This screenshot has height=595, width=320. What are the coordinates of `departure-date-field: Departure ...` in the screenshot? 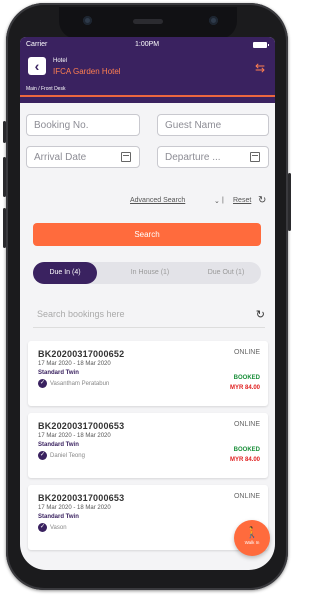 It's located at (213, 157).